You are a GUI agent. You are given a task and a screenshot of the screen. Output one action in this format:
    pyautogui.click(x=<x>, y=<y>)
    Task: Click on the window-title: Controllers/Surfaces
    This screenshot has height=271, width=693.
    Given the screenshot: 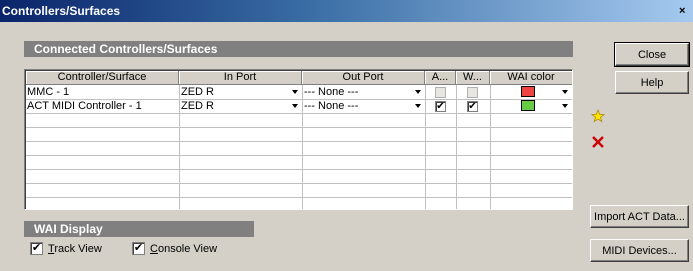 What is the action you would take?
    pyautogui.click(x=61, y=11)
    